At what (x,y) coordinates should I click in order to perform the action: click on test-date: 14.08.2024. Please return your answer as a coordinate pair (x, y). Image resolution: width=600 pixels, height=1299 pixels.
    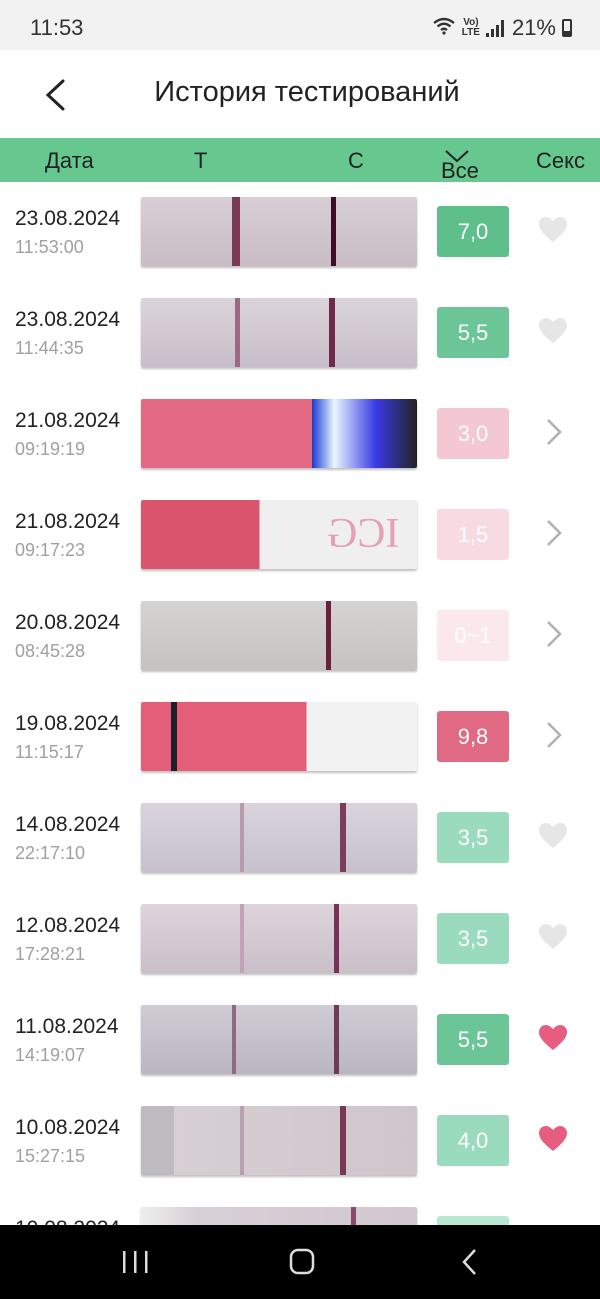
    Looking at the image, I should click on (68, 824).